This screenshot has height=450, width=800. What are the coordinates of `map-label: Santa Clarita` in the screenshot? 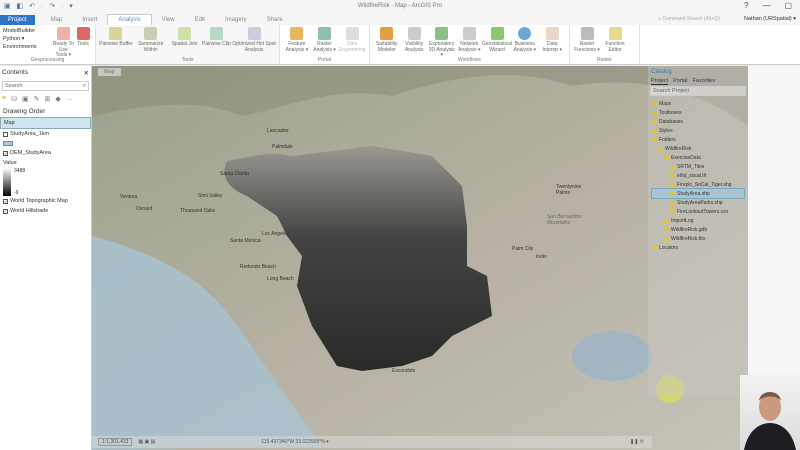 It's located at (234, 174).